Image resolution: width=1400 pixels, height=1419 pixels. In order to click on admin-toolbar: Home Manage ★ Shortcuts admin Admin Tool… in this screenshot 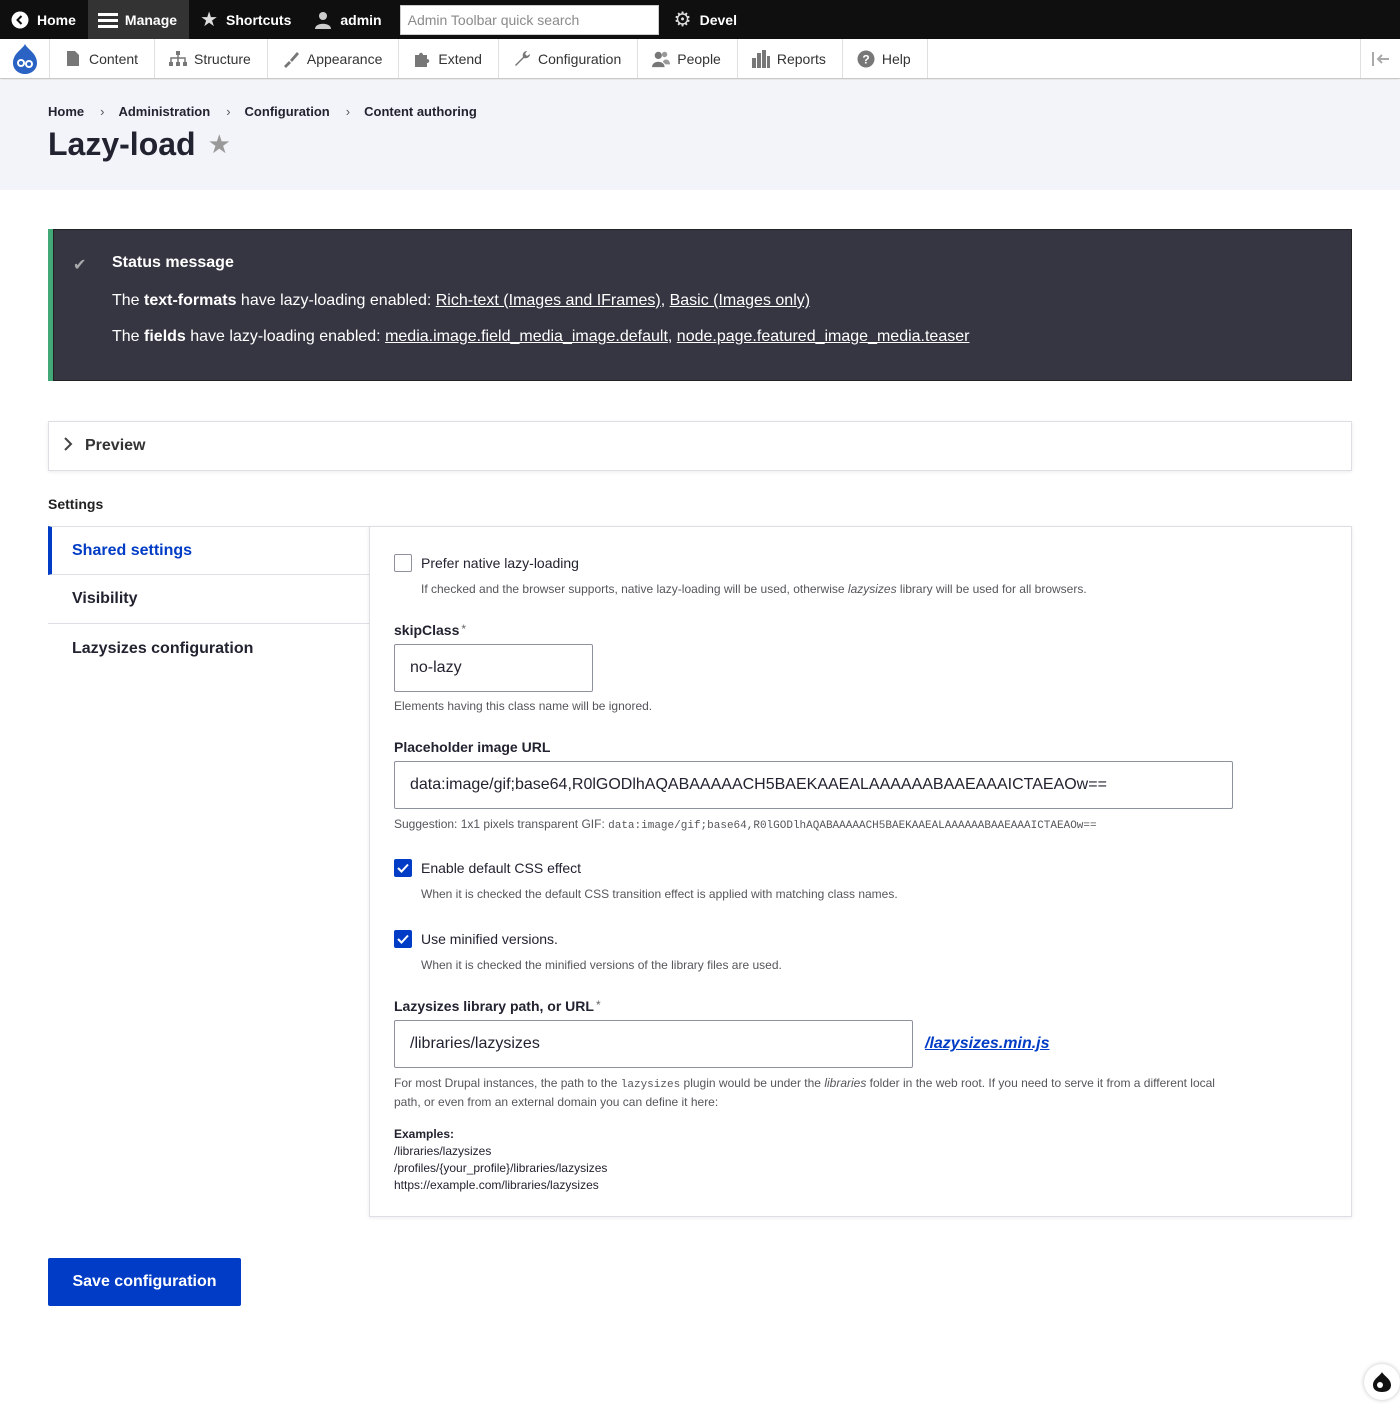, I will do `click(700, 19)`.